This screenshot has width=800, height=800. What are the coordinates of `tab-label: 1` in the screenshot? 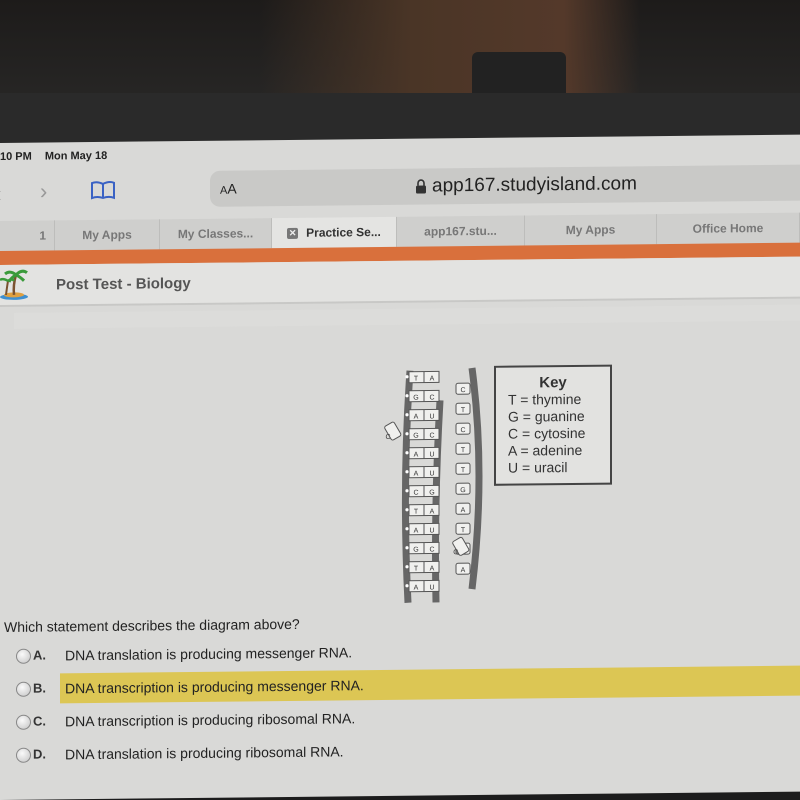 It's located at (42, 235).